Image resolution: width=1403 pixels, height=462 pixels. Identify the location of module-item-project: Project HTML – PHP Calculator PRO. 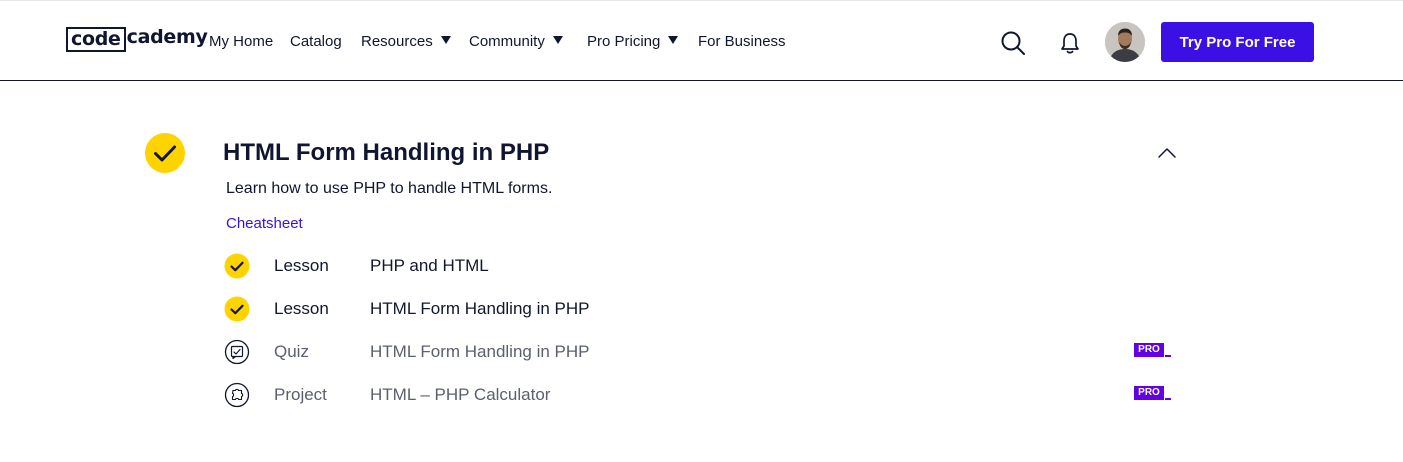
(704, 395).